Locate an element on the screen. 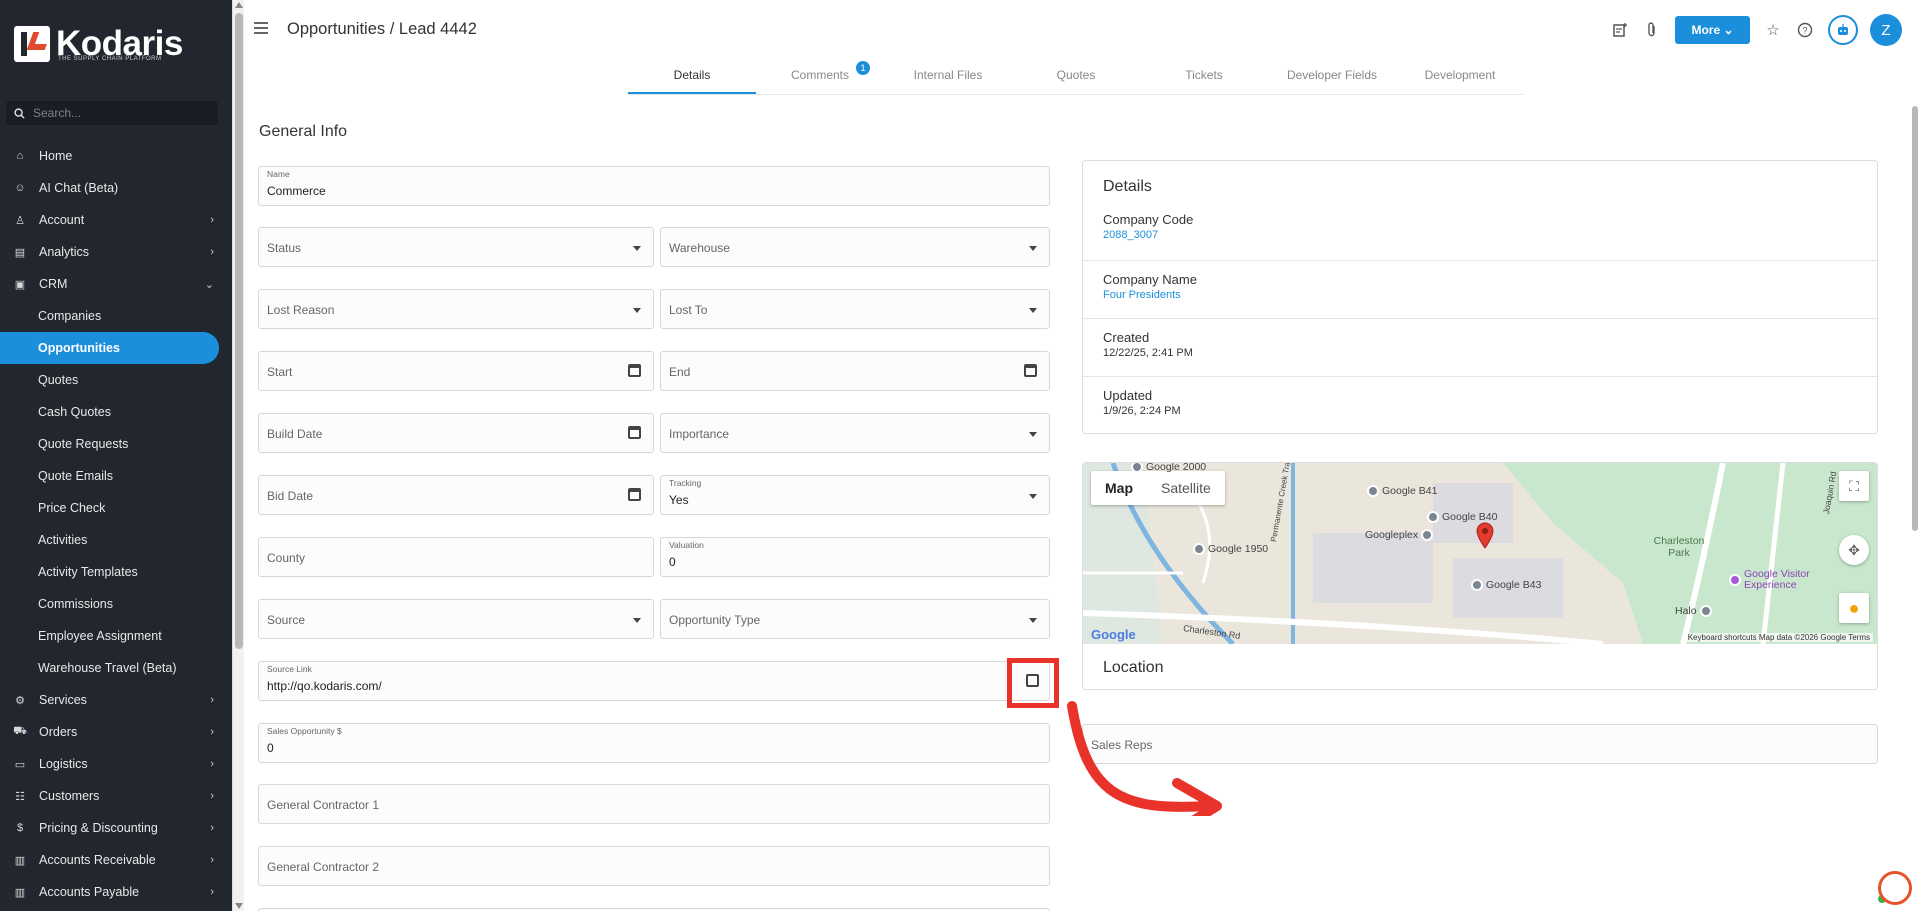 Image resolution: width=1920 pixels, height=911 pixels. sidebar-item-quote-emails: Quote Emails is located at coordinates (116, 476).